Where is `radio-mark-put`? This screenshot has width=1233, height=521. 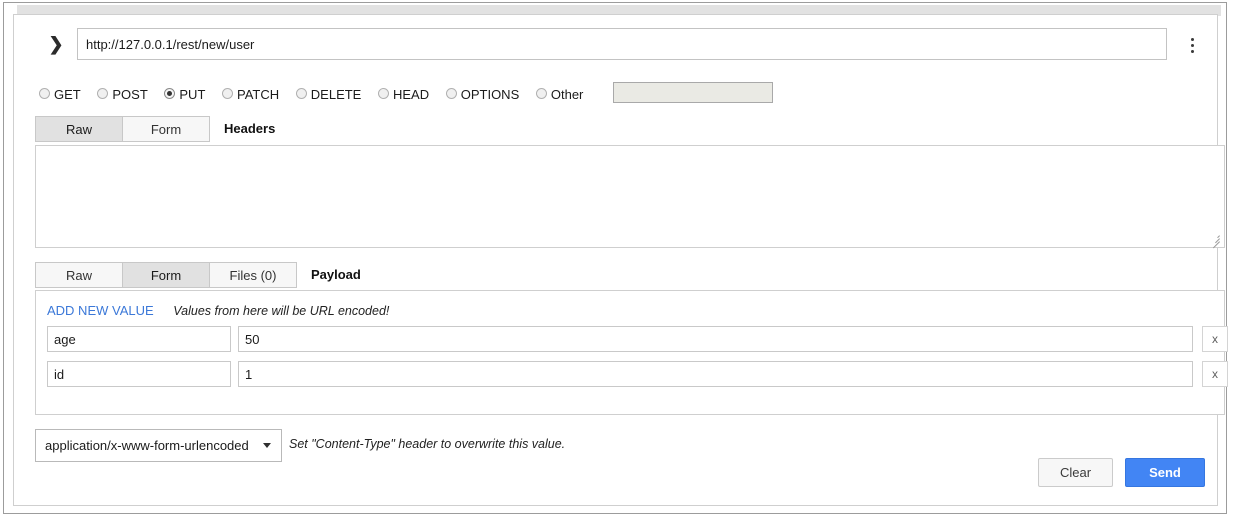 radio-mark-put is located at coordinates (170, 93).